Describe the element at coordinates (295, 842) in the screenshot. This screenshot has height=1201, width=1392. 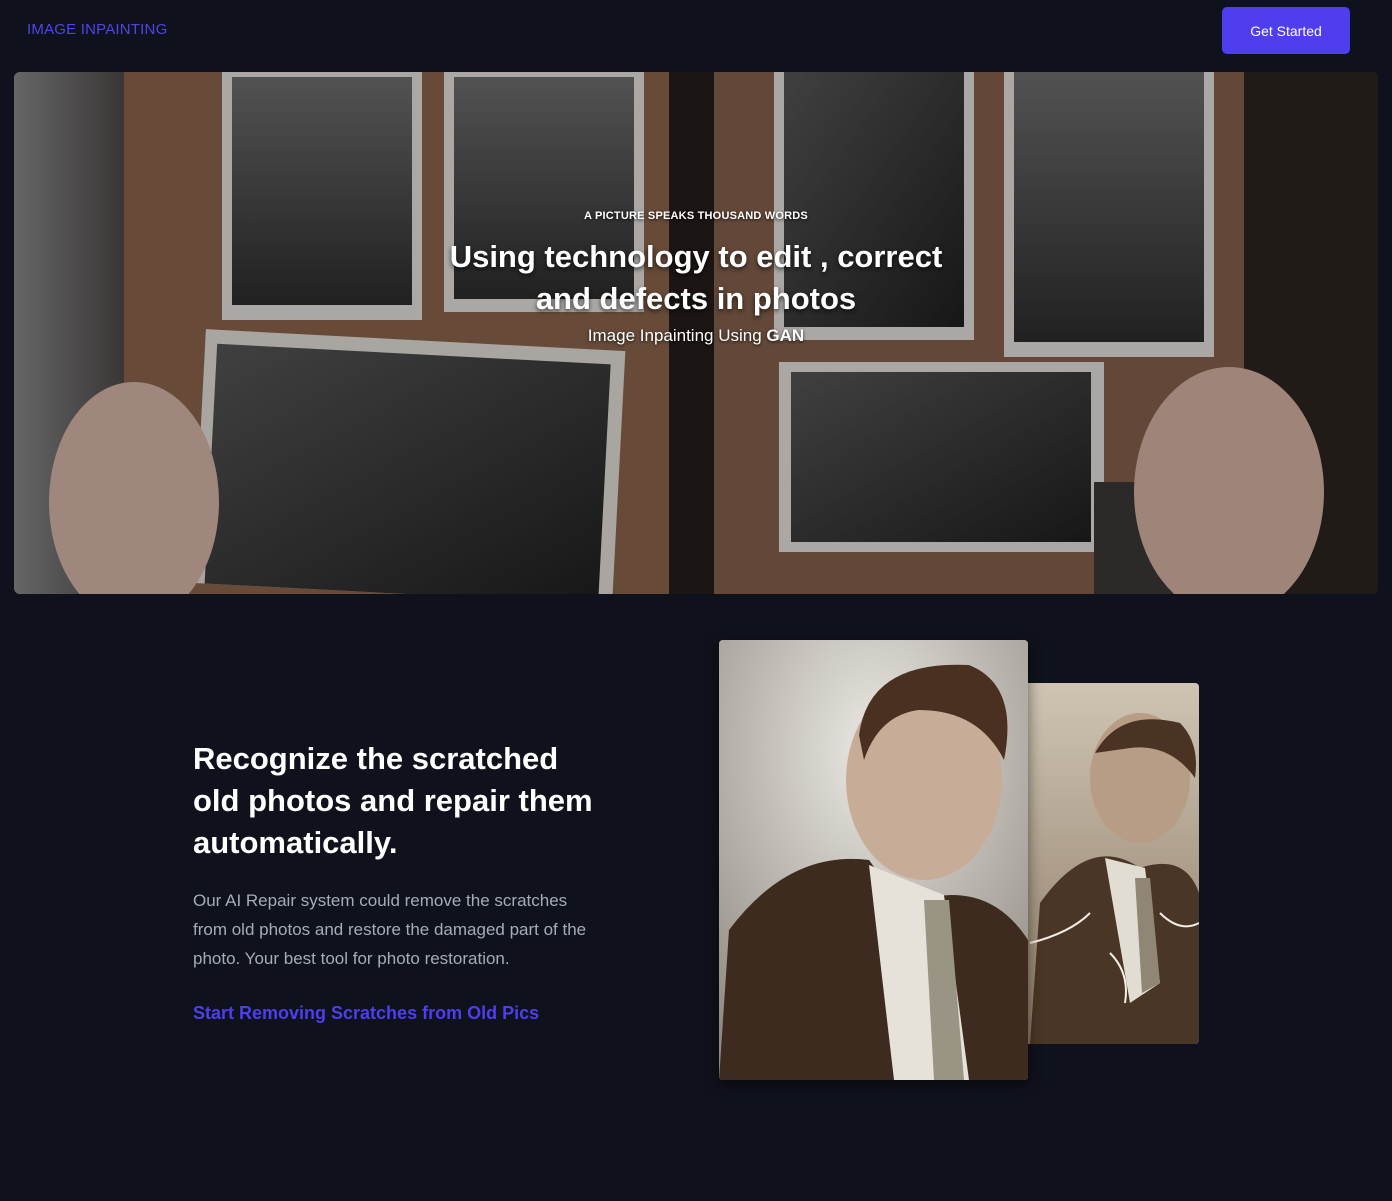
I see `feature-title-line3: automatically.` at that location.